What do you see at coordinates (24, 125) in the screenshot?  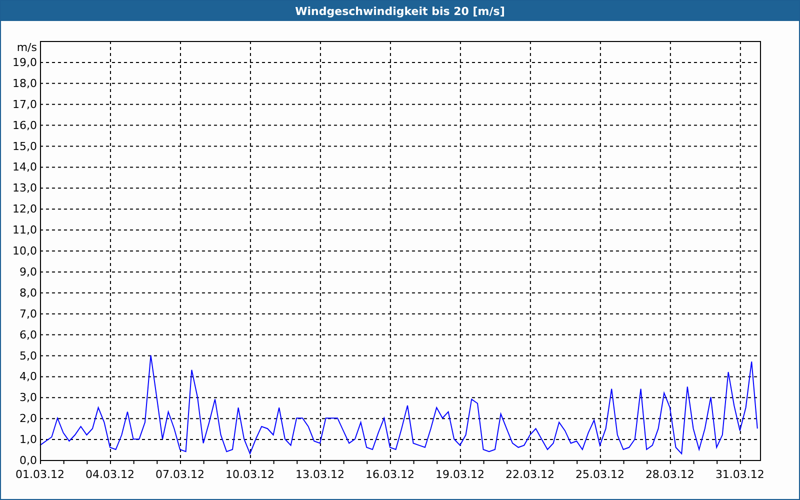 I see `axis-tick-label: 16,0` at bounding box center [24, 125].